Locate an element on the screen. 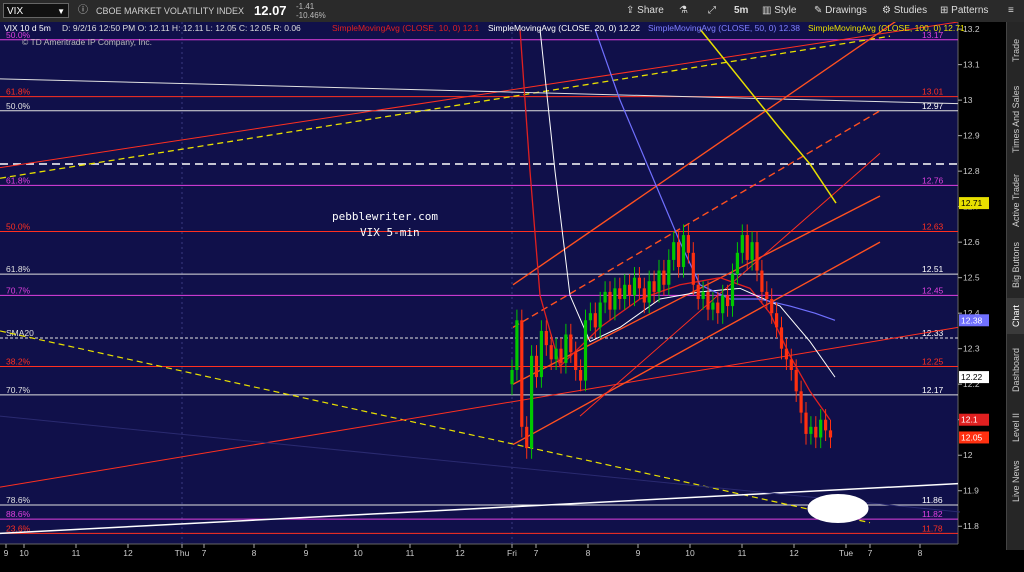  sidebar-tab-live-news: Live News is located at coordinates (1015, 481).